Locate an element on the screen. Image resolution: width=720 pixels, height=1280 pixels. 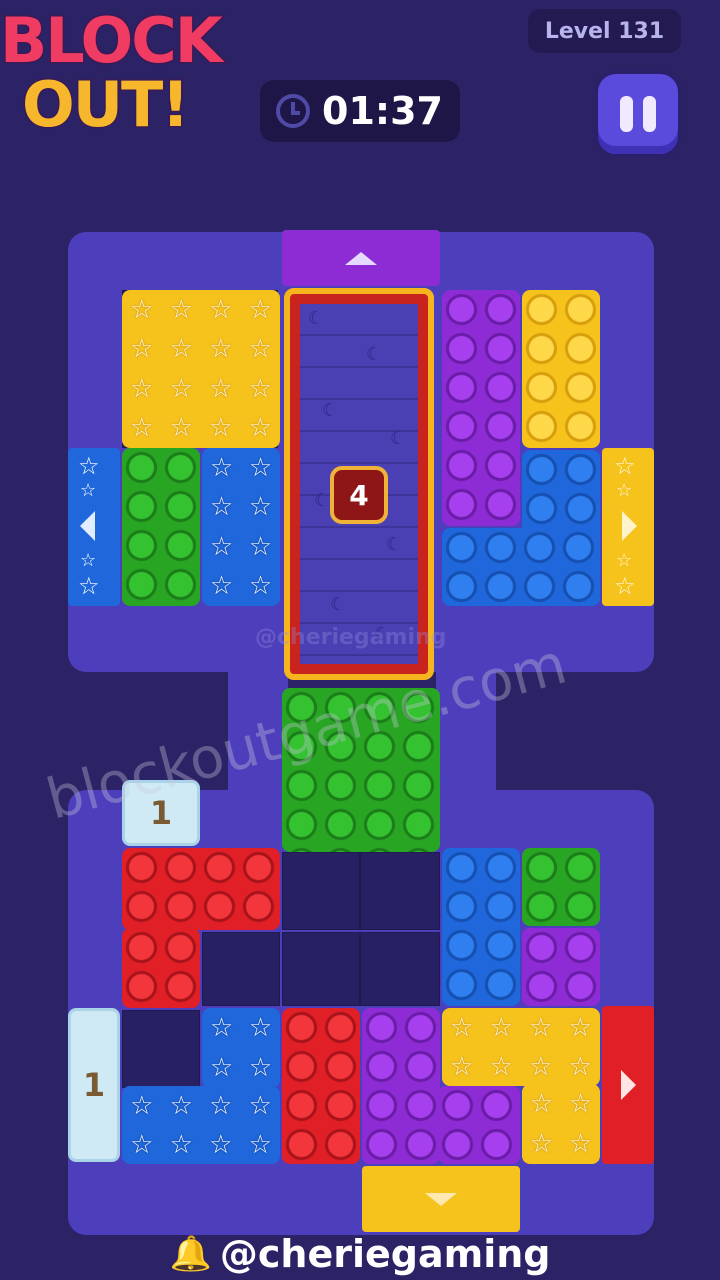
exit-gate-yellow-bottom is located at coordinates (441, 1199).